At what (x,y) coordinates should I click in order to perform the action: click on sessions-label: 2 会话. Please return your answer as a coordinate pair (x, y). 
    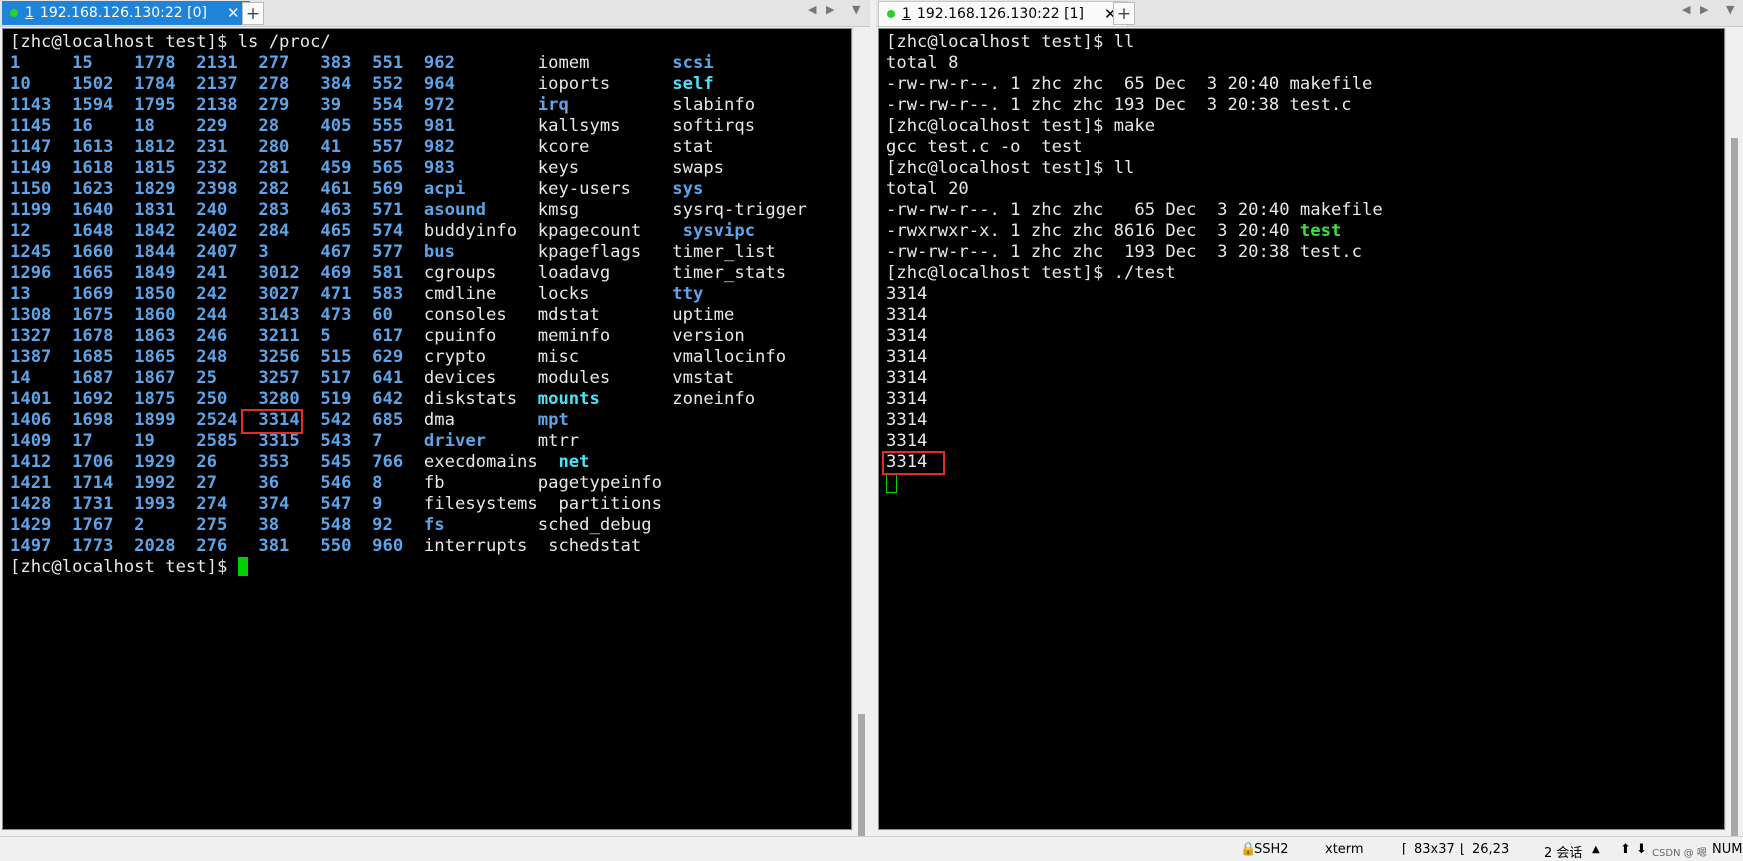
    Looking at the image, I should click on (1563, 851).